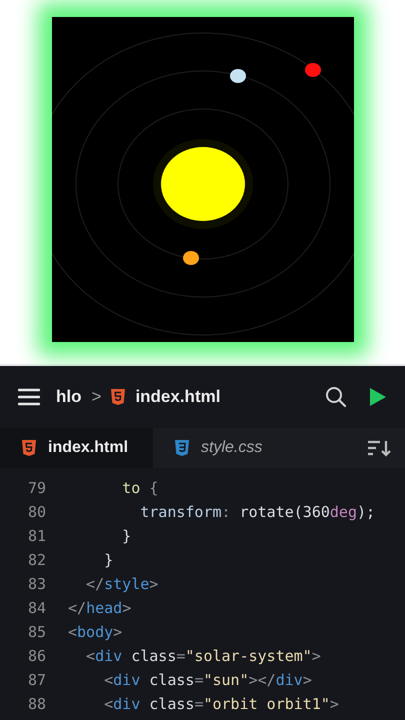  I want to click on project-name: hlo, so click(69, 397).